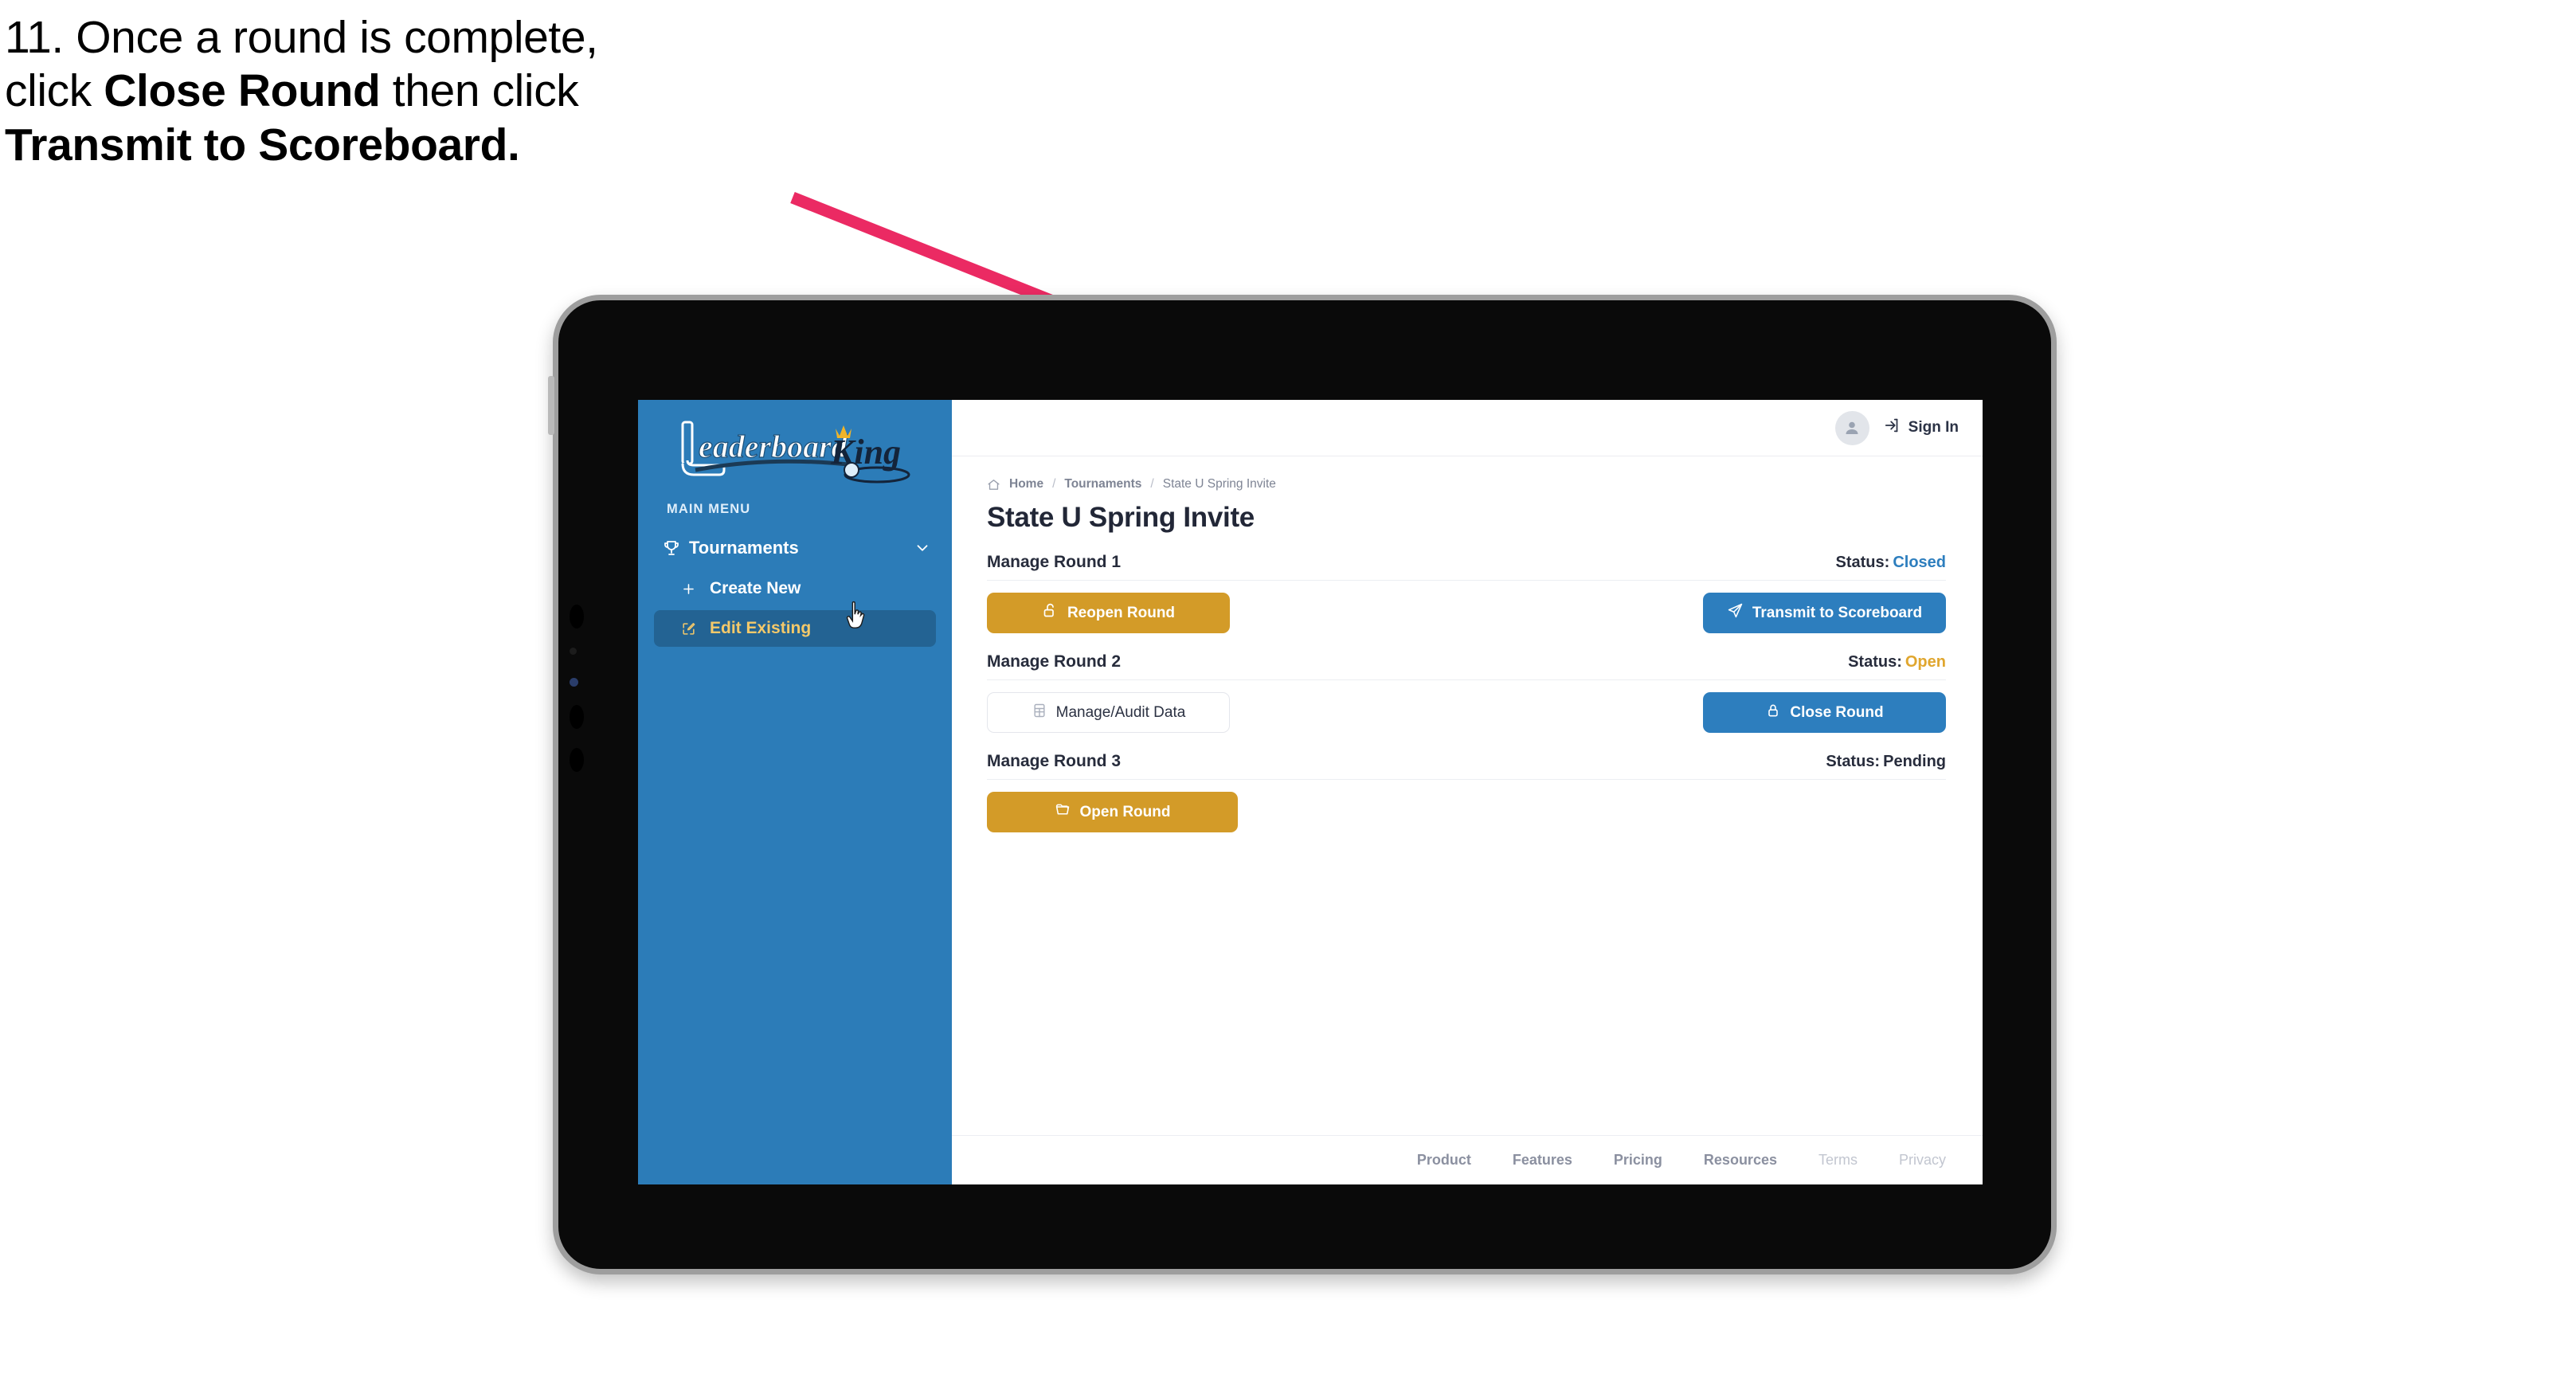  I want to click on round-1-actions: Reopen Round Transmit to Scoreboard, so click(1466, 613).